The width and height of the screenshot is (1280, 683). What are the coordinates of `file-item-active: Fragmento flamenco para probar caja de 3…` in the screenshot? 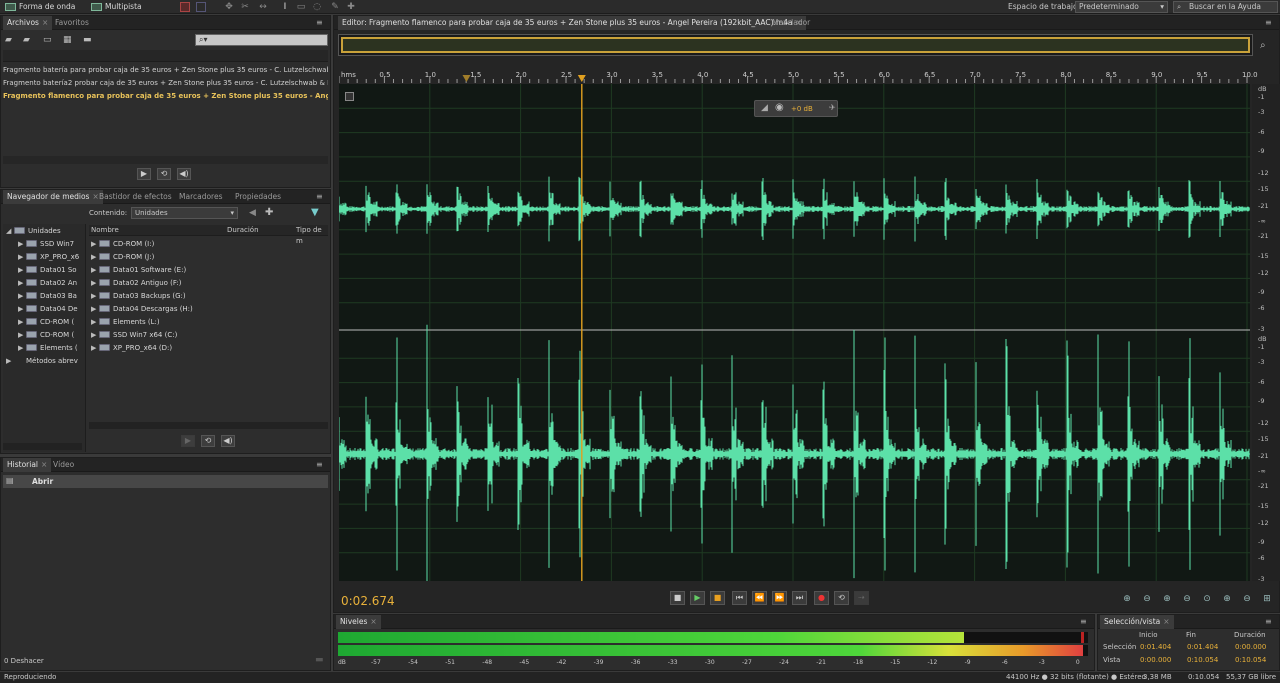 It's located at (165, 96).